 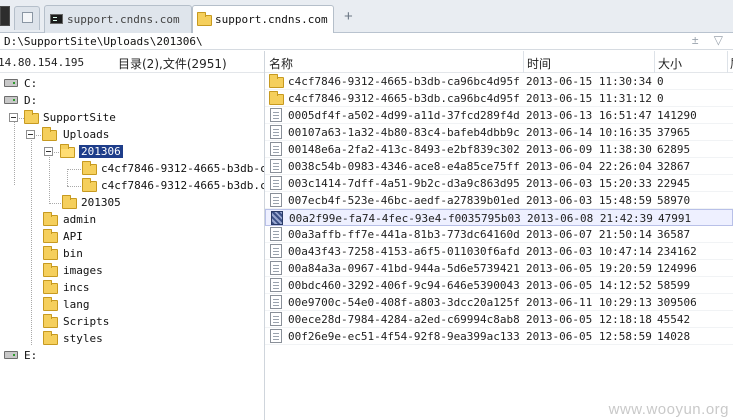 I want to click on new-tab-button: +, so click(x=348, y=16).